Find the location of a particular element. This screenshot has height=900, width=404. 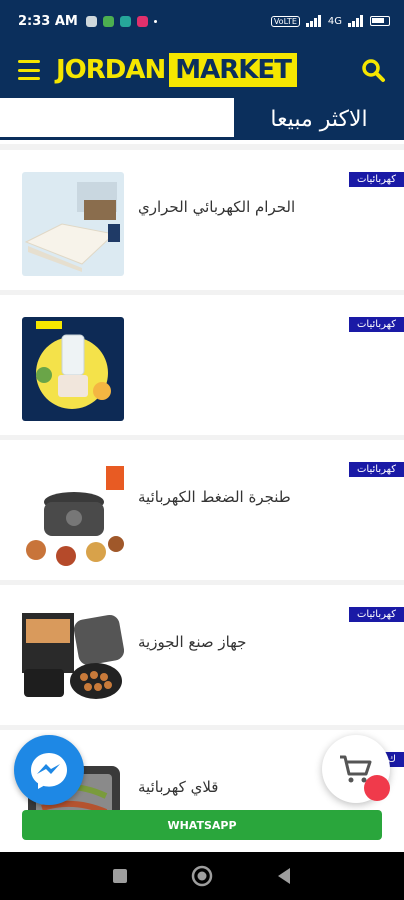

section-title: الاكثر مبيعا is located at coordinates (319, 119).